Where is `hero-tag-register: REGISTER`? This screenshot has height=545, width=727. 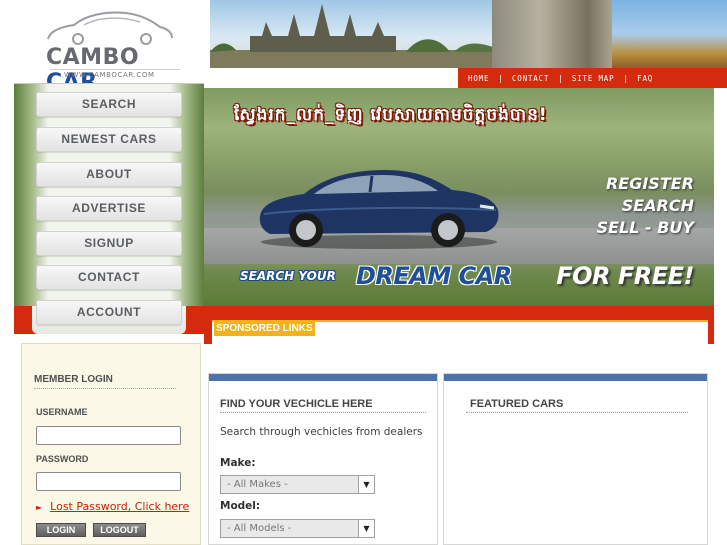
hero-tag-register: REGISTER is located at coordinates (649, 183).